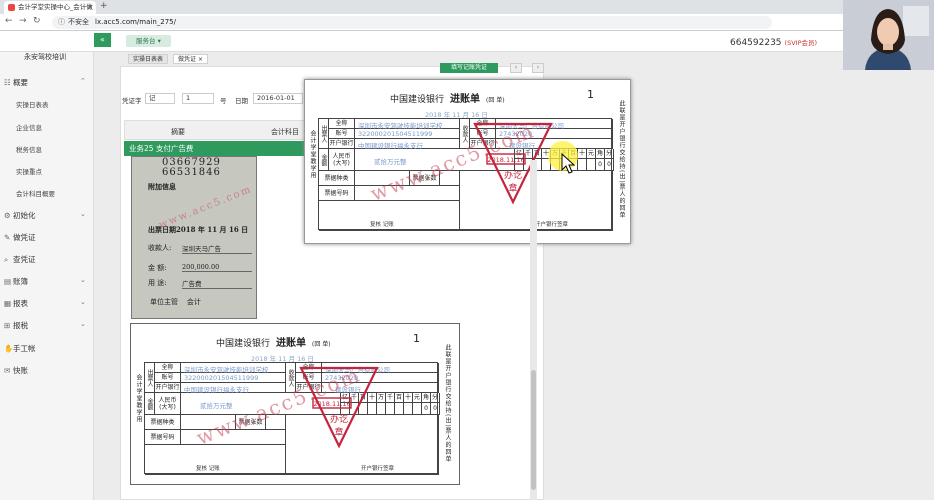  What do you see at coordinates (178, 132) in the screenshot?
I see `col-summary: 摘要` at bounding box center [178, 132].